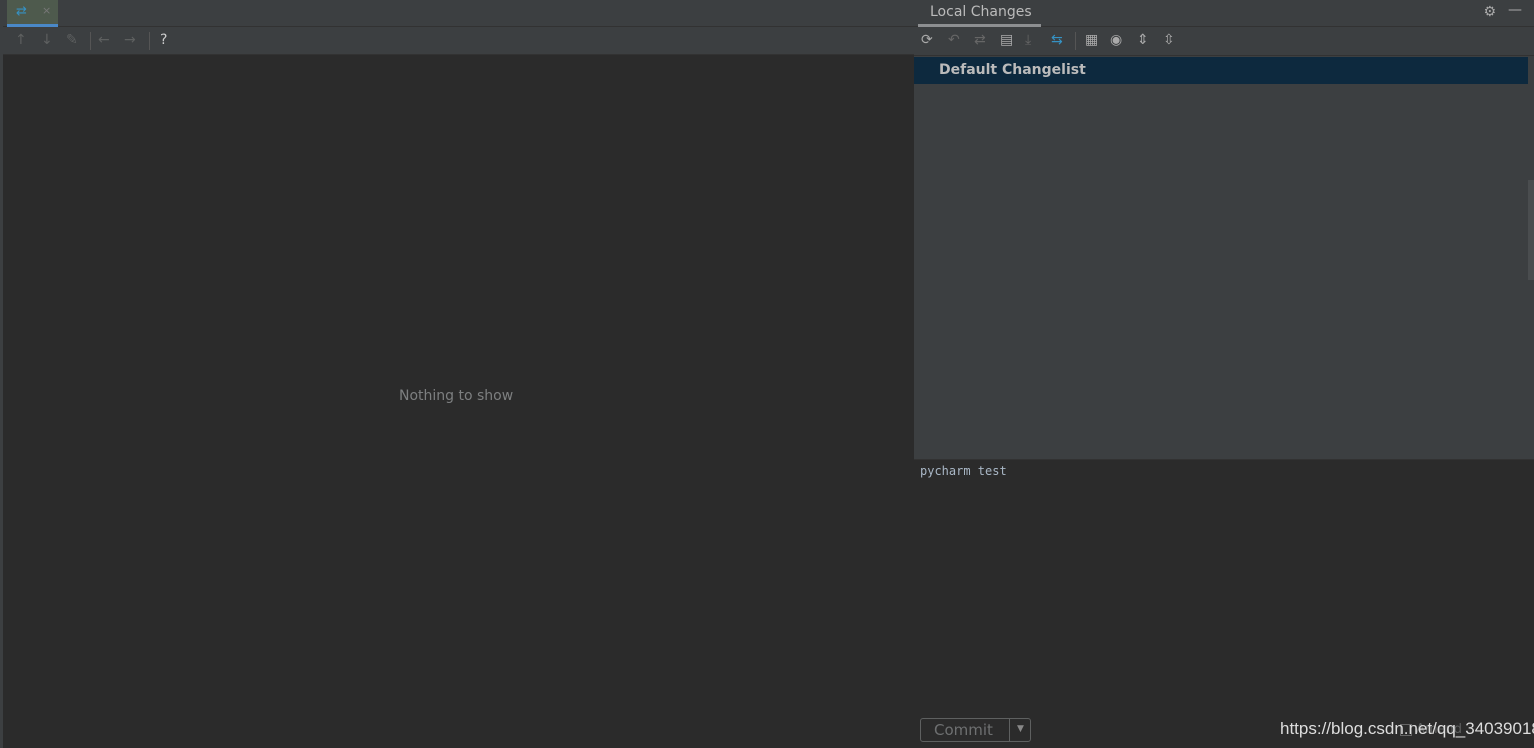 The height and width of the screenshot is (748, 1534). I want to click on expand-all-icon: ⇕, so click(1143, 40).